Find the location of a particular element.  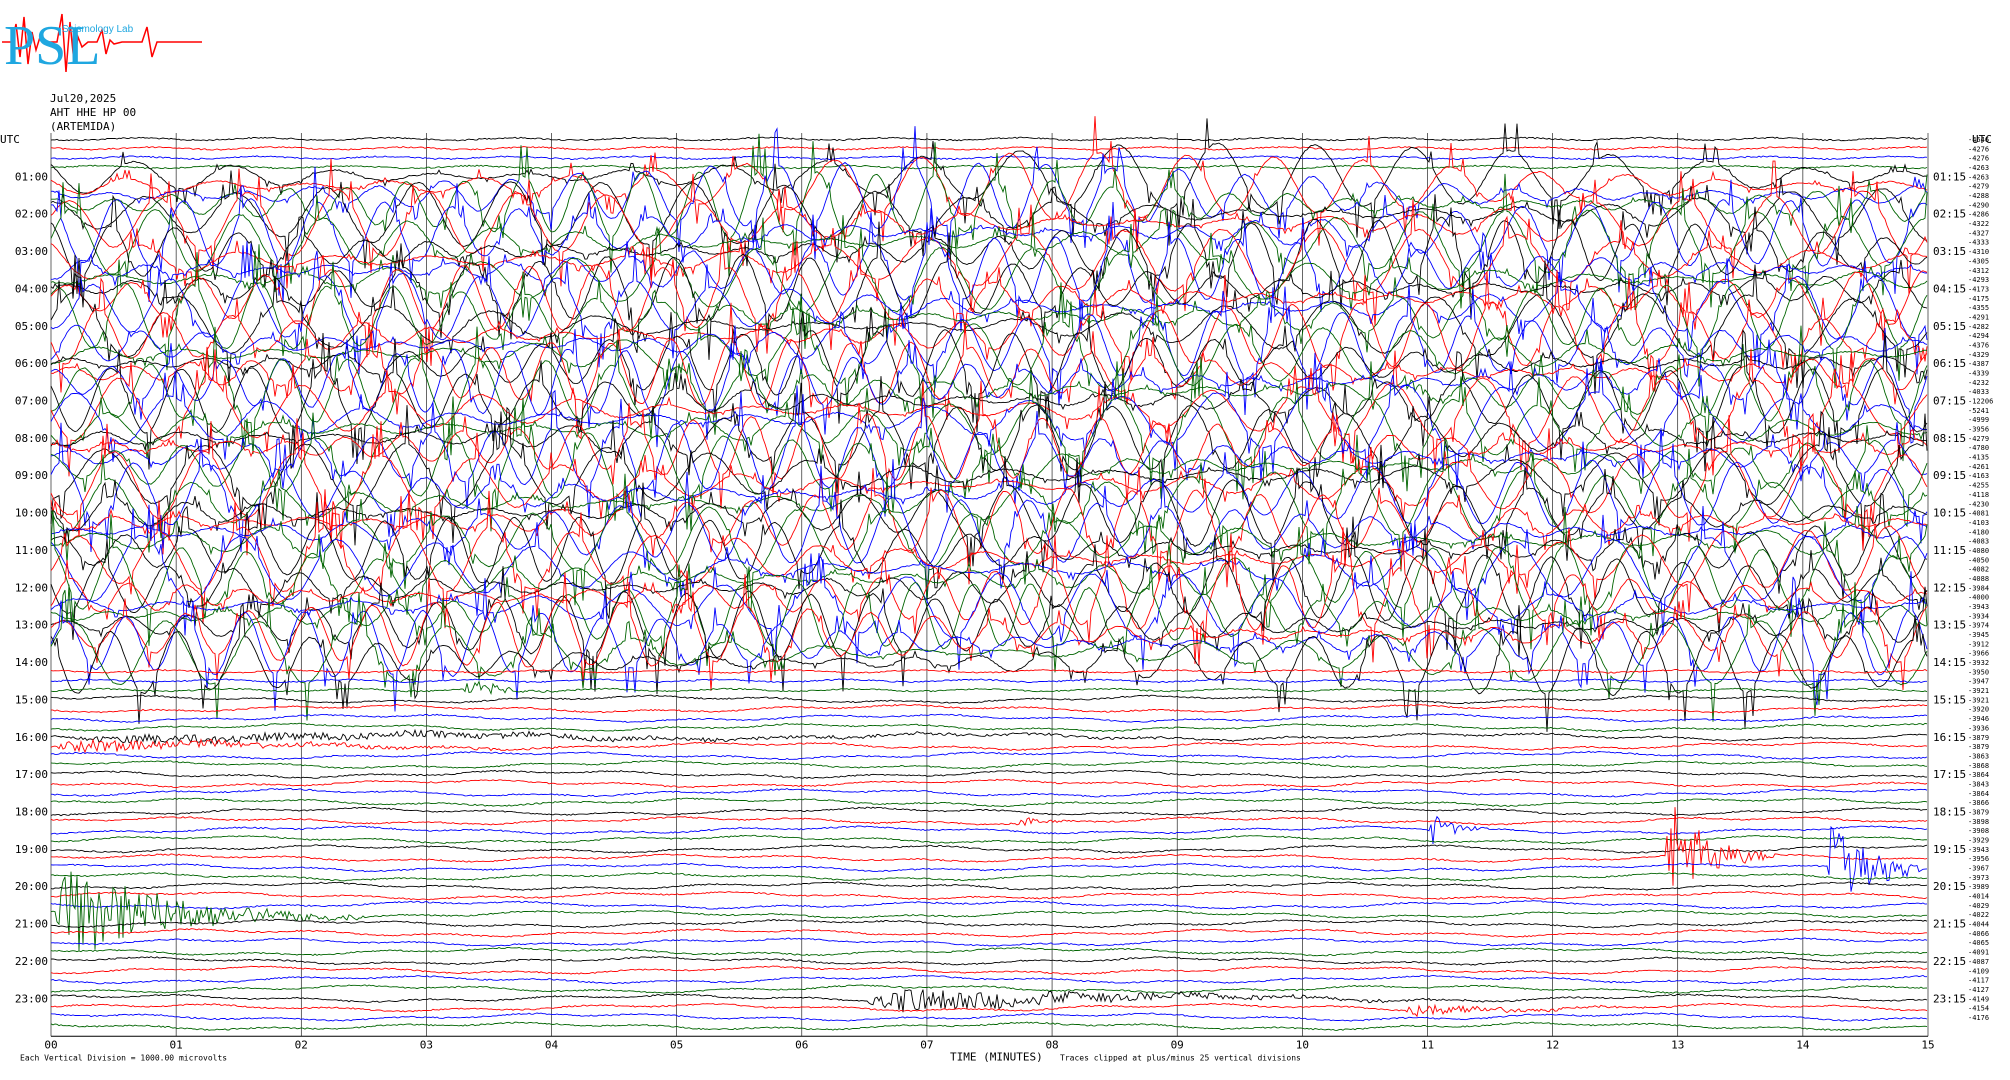

trace-offset-label: -4082 is located at coordinates (1978, 570).